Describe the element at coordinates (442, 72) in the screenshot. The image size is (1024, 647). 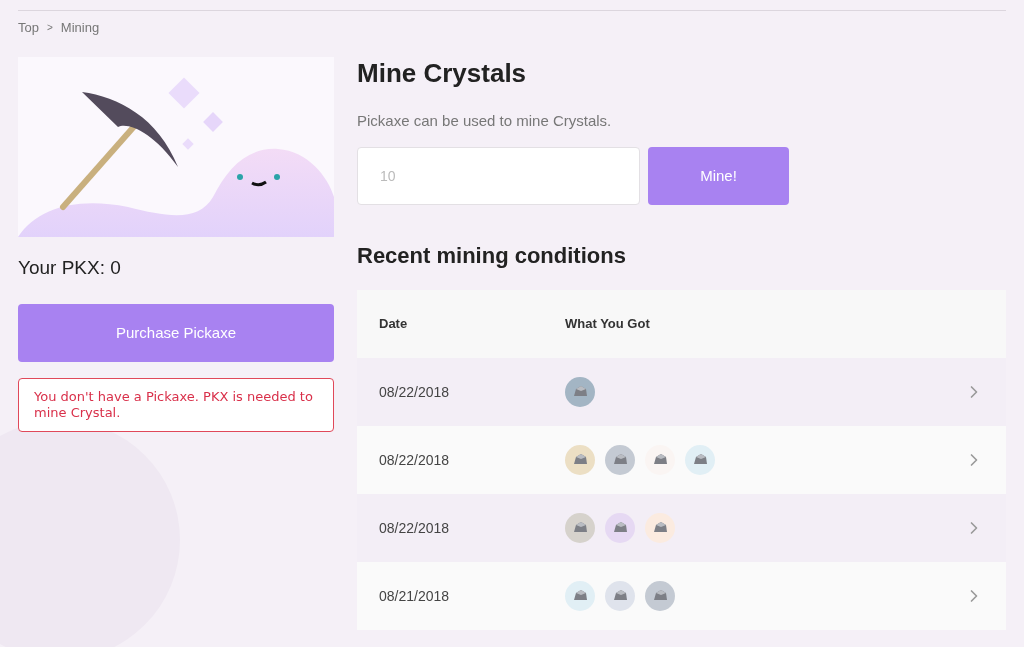
I see `page-title: Mine Crystals` at that location.